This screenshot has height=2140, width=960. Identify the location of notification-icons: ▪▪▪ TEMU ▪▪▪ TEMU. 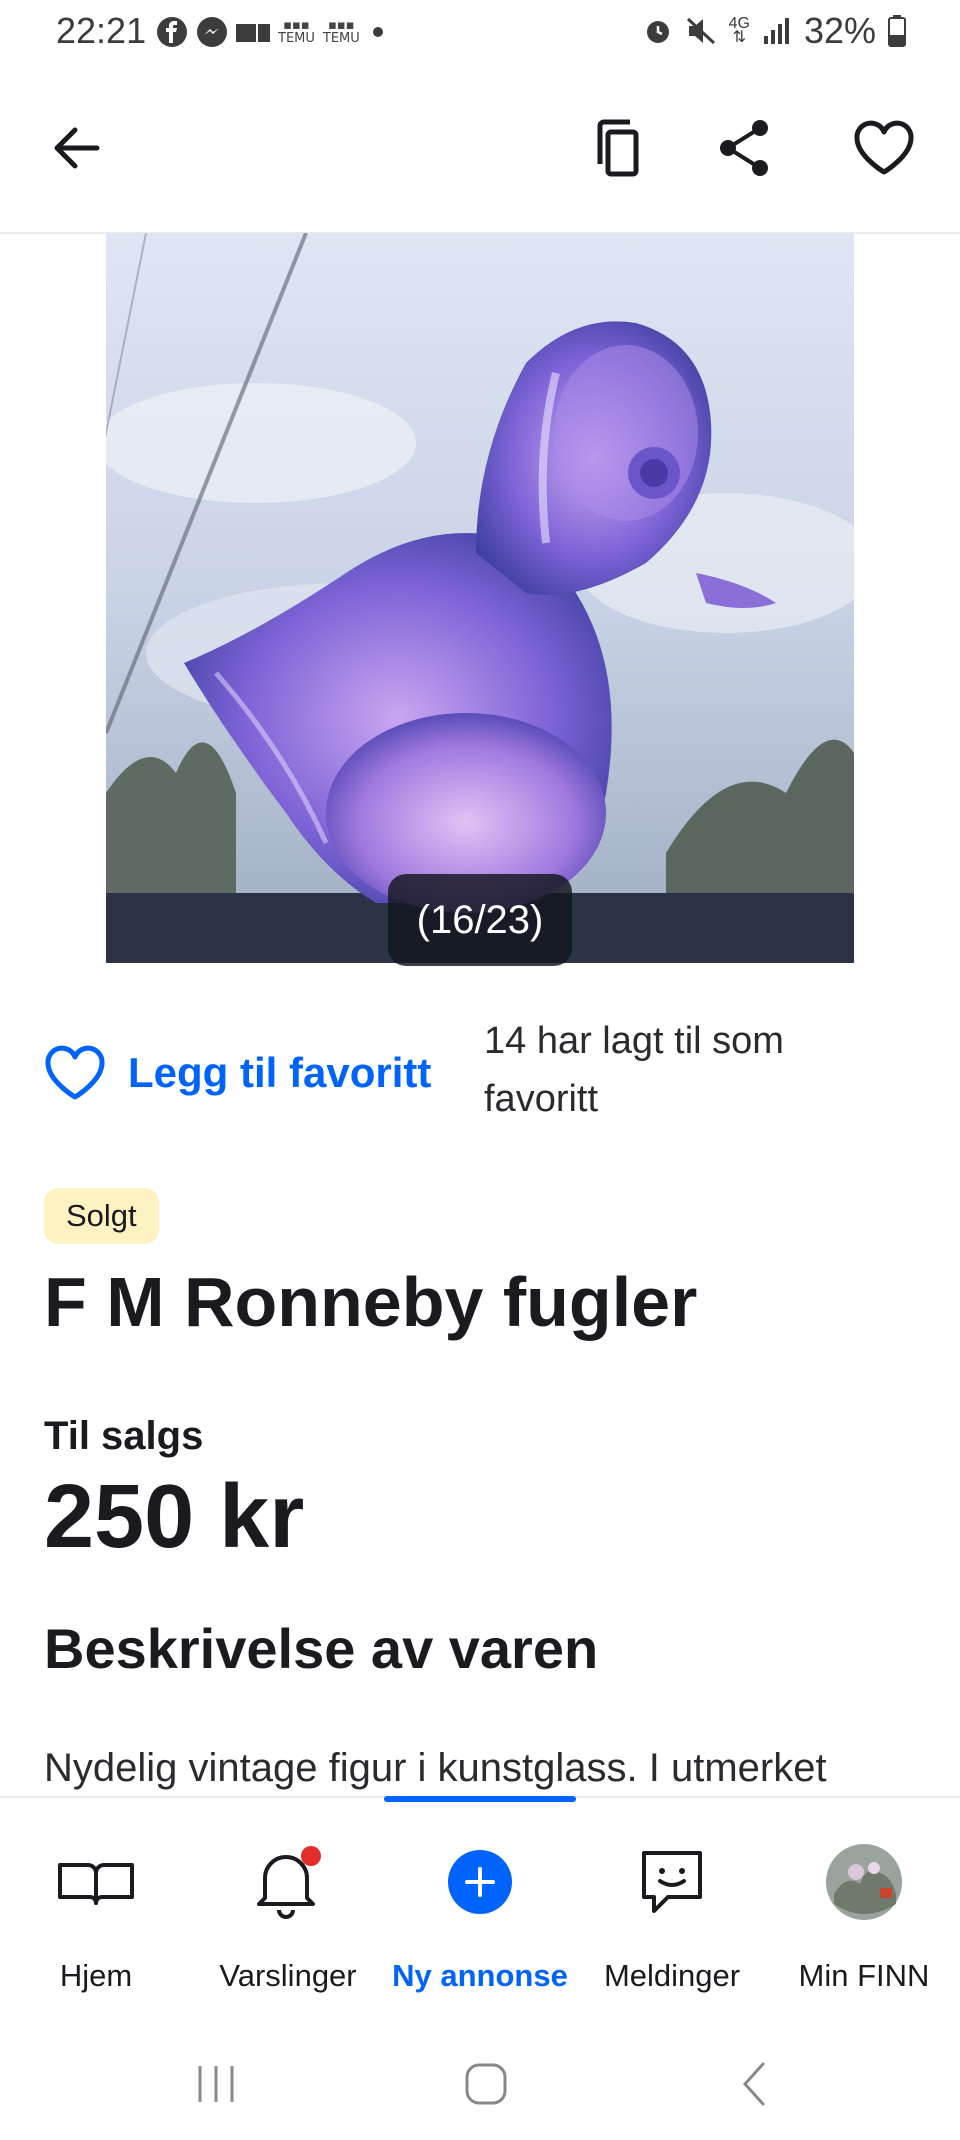
(272, 32).